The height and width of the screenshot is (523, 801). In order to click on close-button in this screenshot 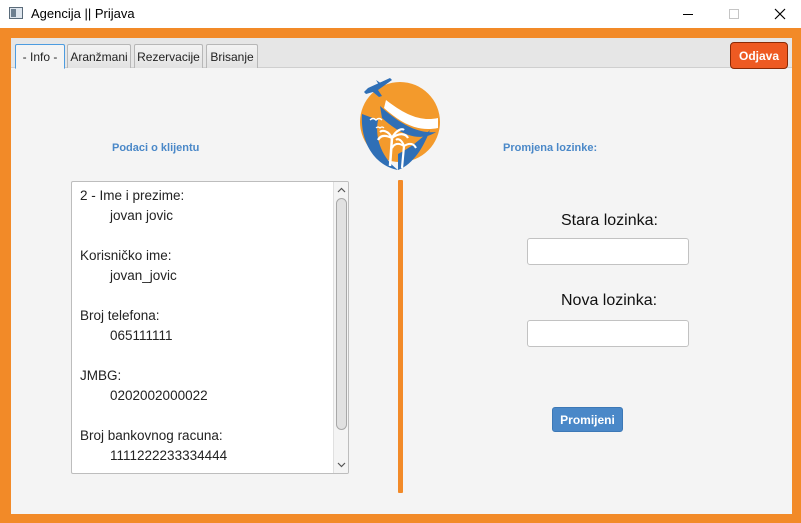, I will do `click(779, 14)`.